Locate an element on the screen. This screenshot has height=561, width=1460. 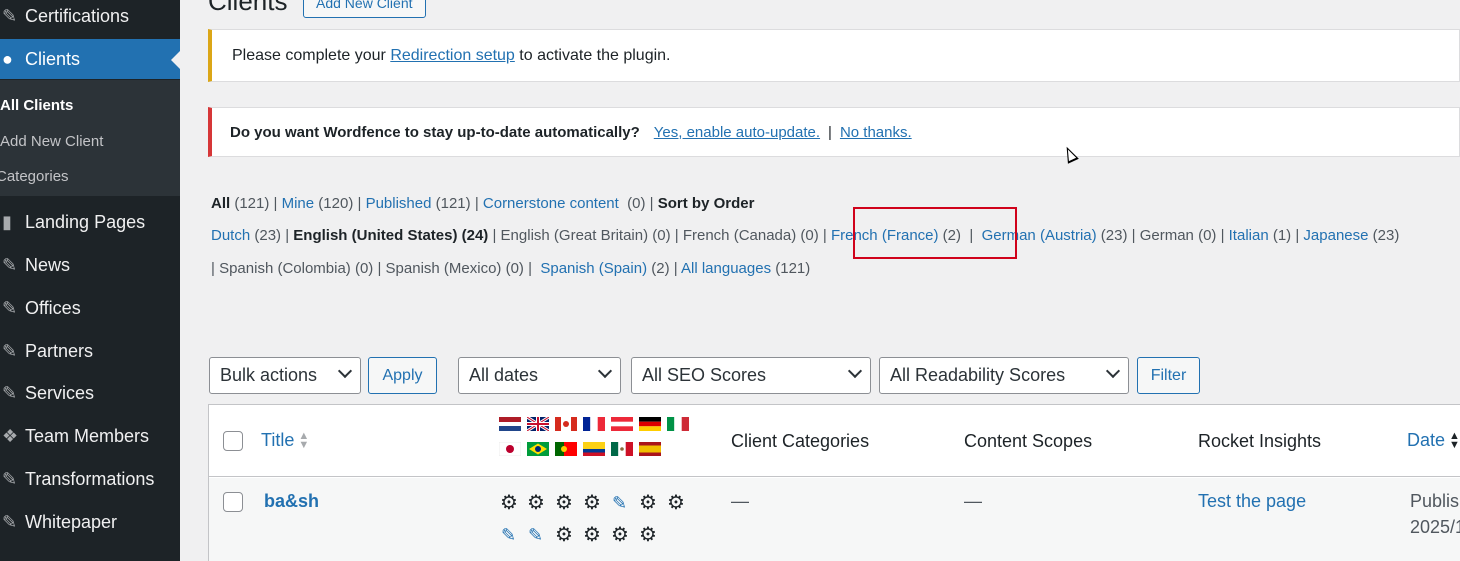
menu-clients: ● Clients is located at coordinates (90, 59).